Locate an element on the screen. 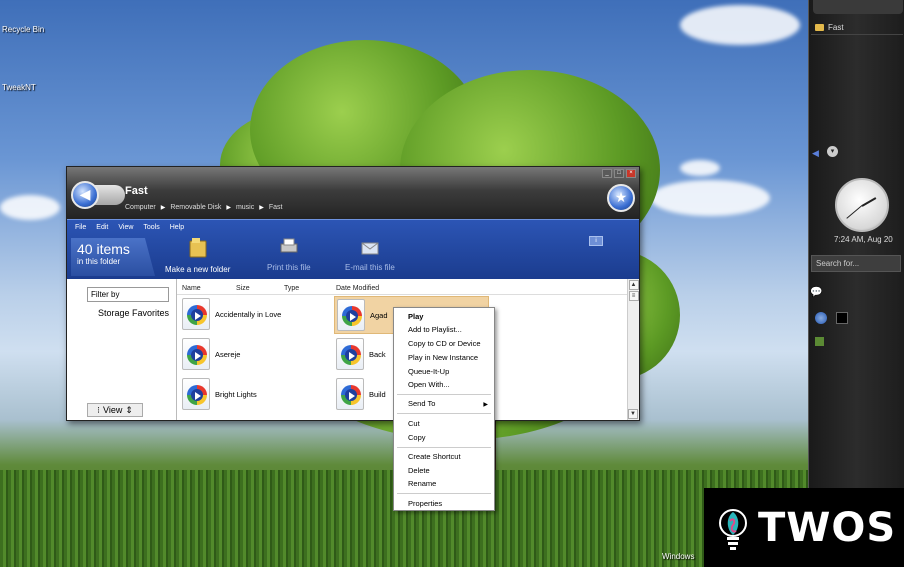 This screenshot has width=904, height=567. twos-watermark: TWOS is located at coordinates (804, 527).